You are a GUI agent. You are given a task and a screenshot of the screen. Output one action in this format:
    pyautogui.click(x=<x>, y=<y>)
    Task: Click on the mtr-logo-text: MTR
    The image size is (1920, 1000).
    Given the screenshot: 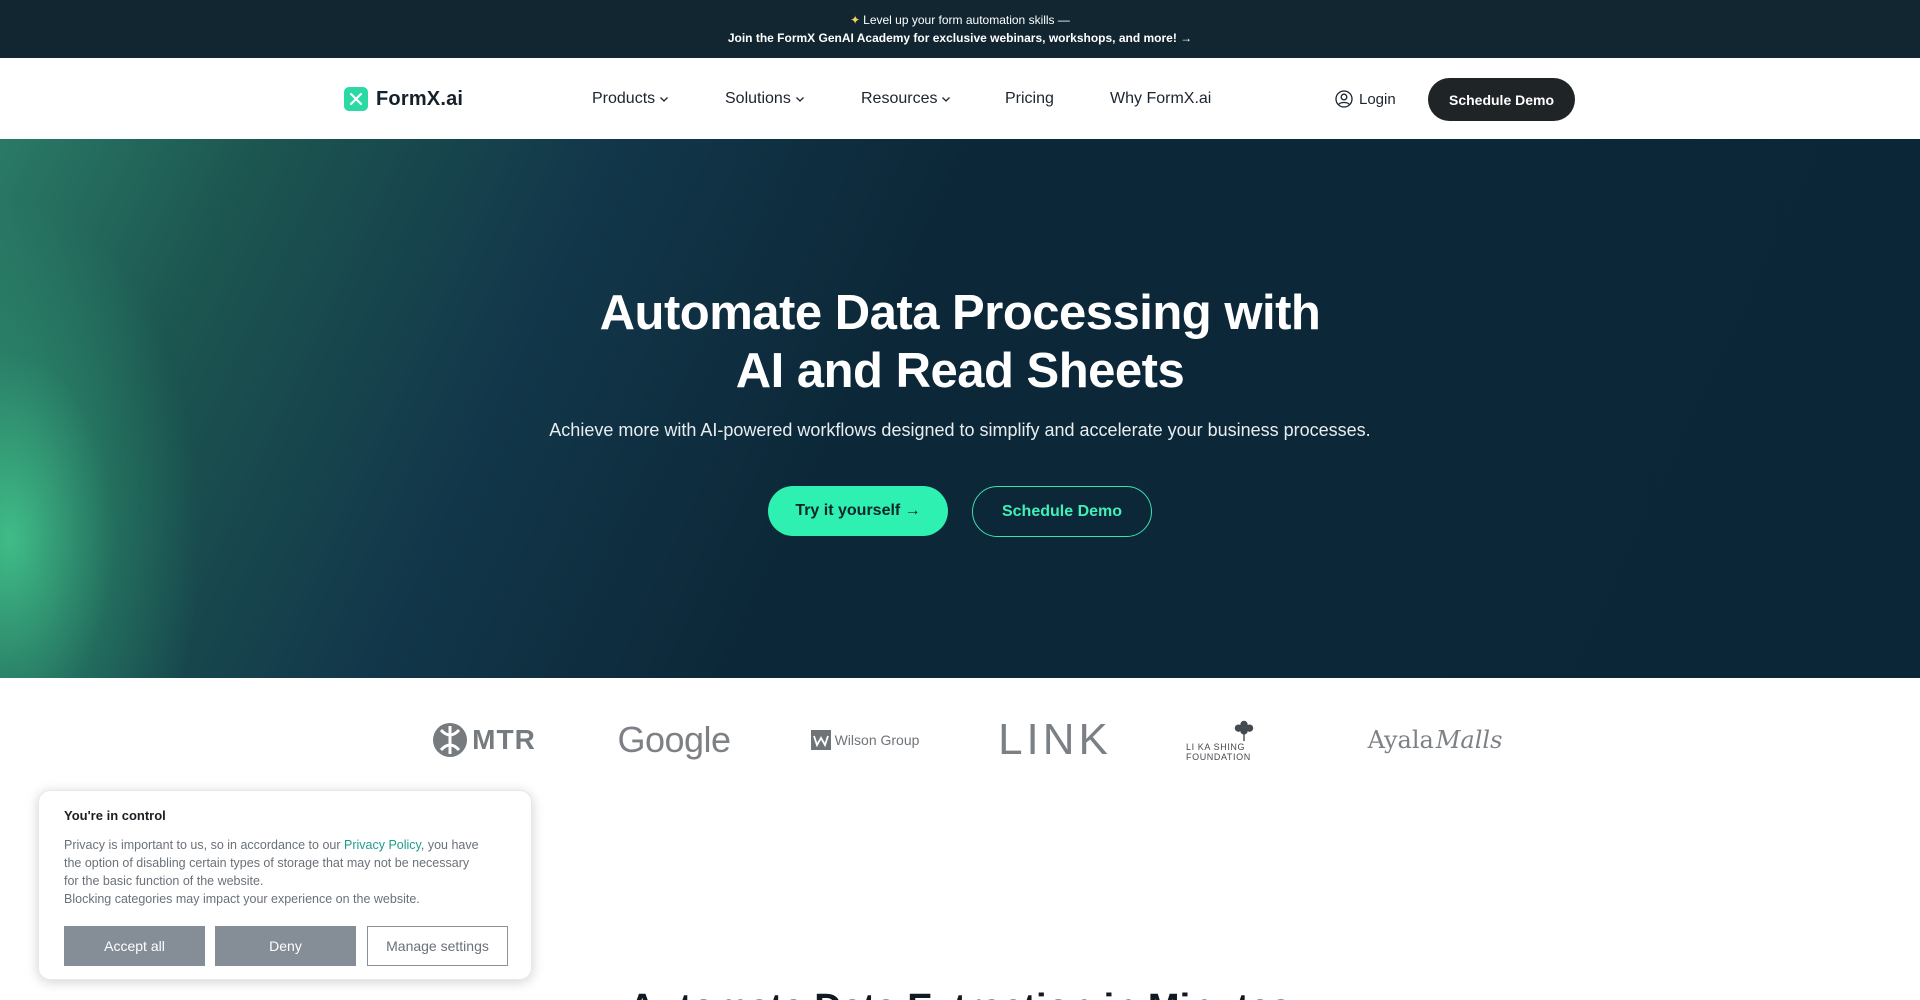 What is the action you would take?
    pyautogui.click(x=504, y=739)
    